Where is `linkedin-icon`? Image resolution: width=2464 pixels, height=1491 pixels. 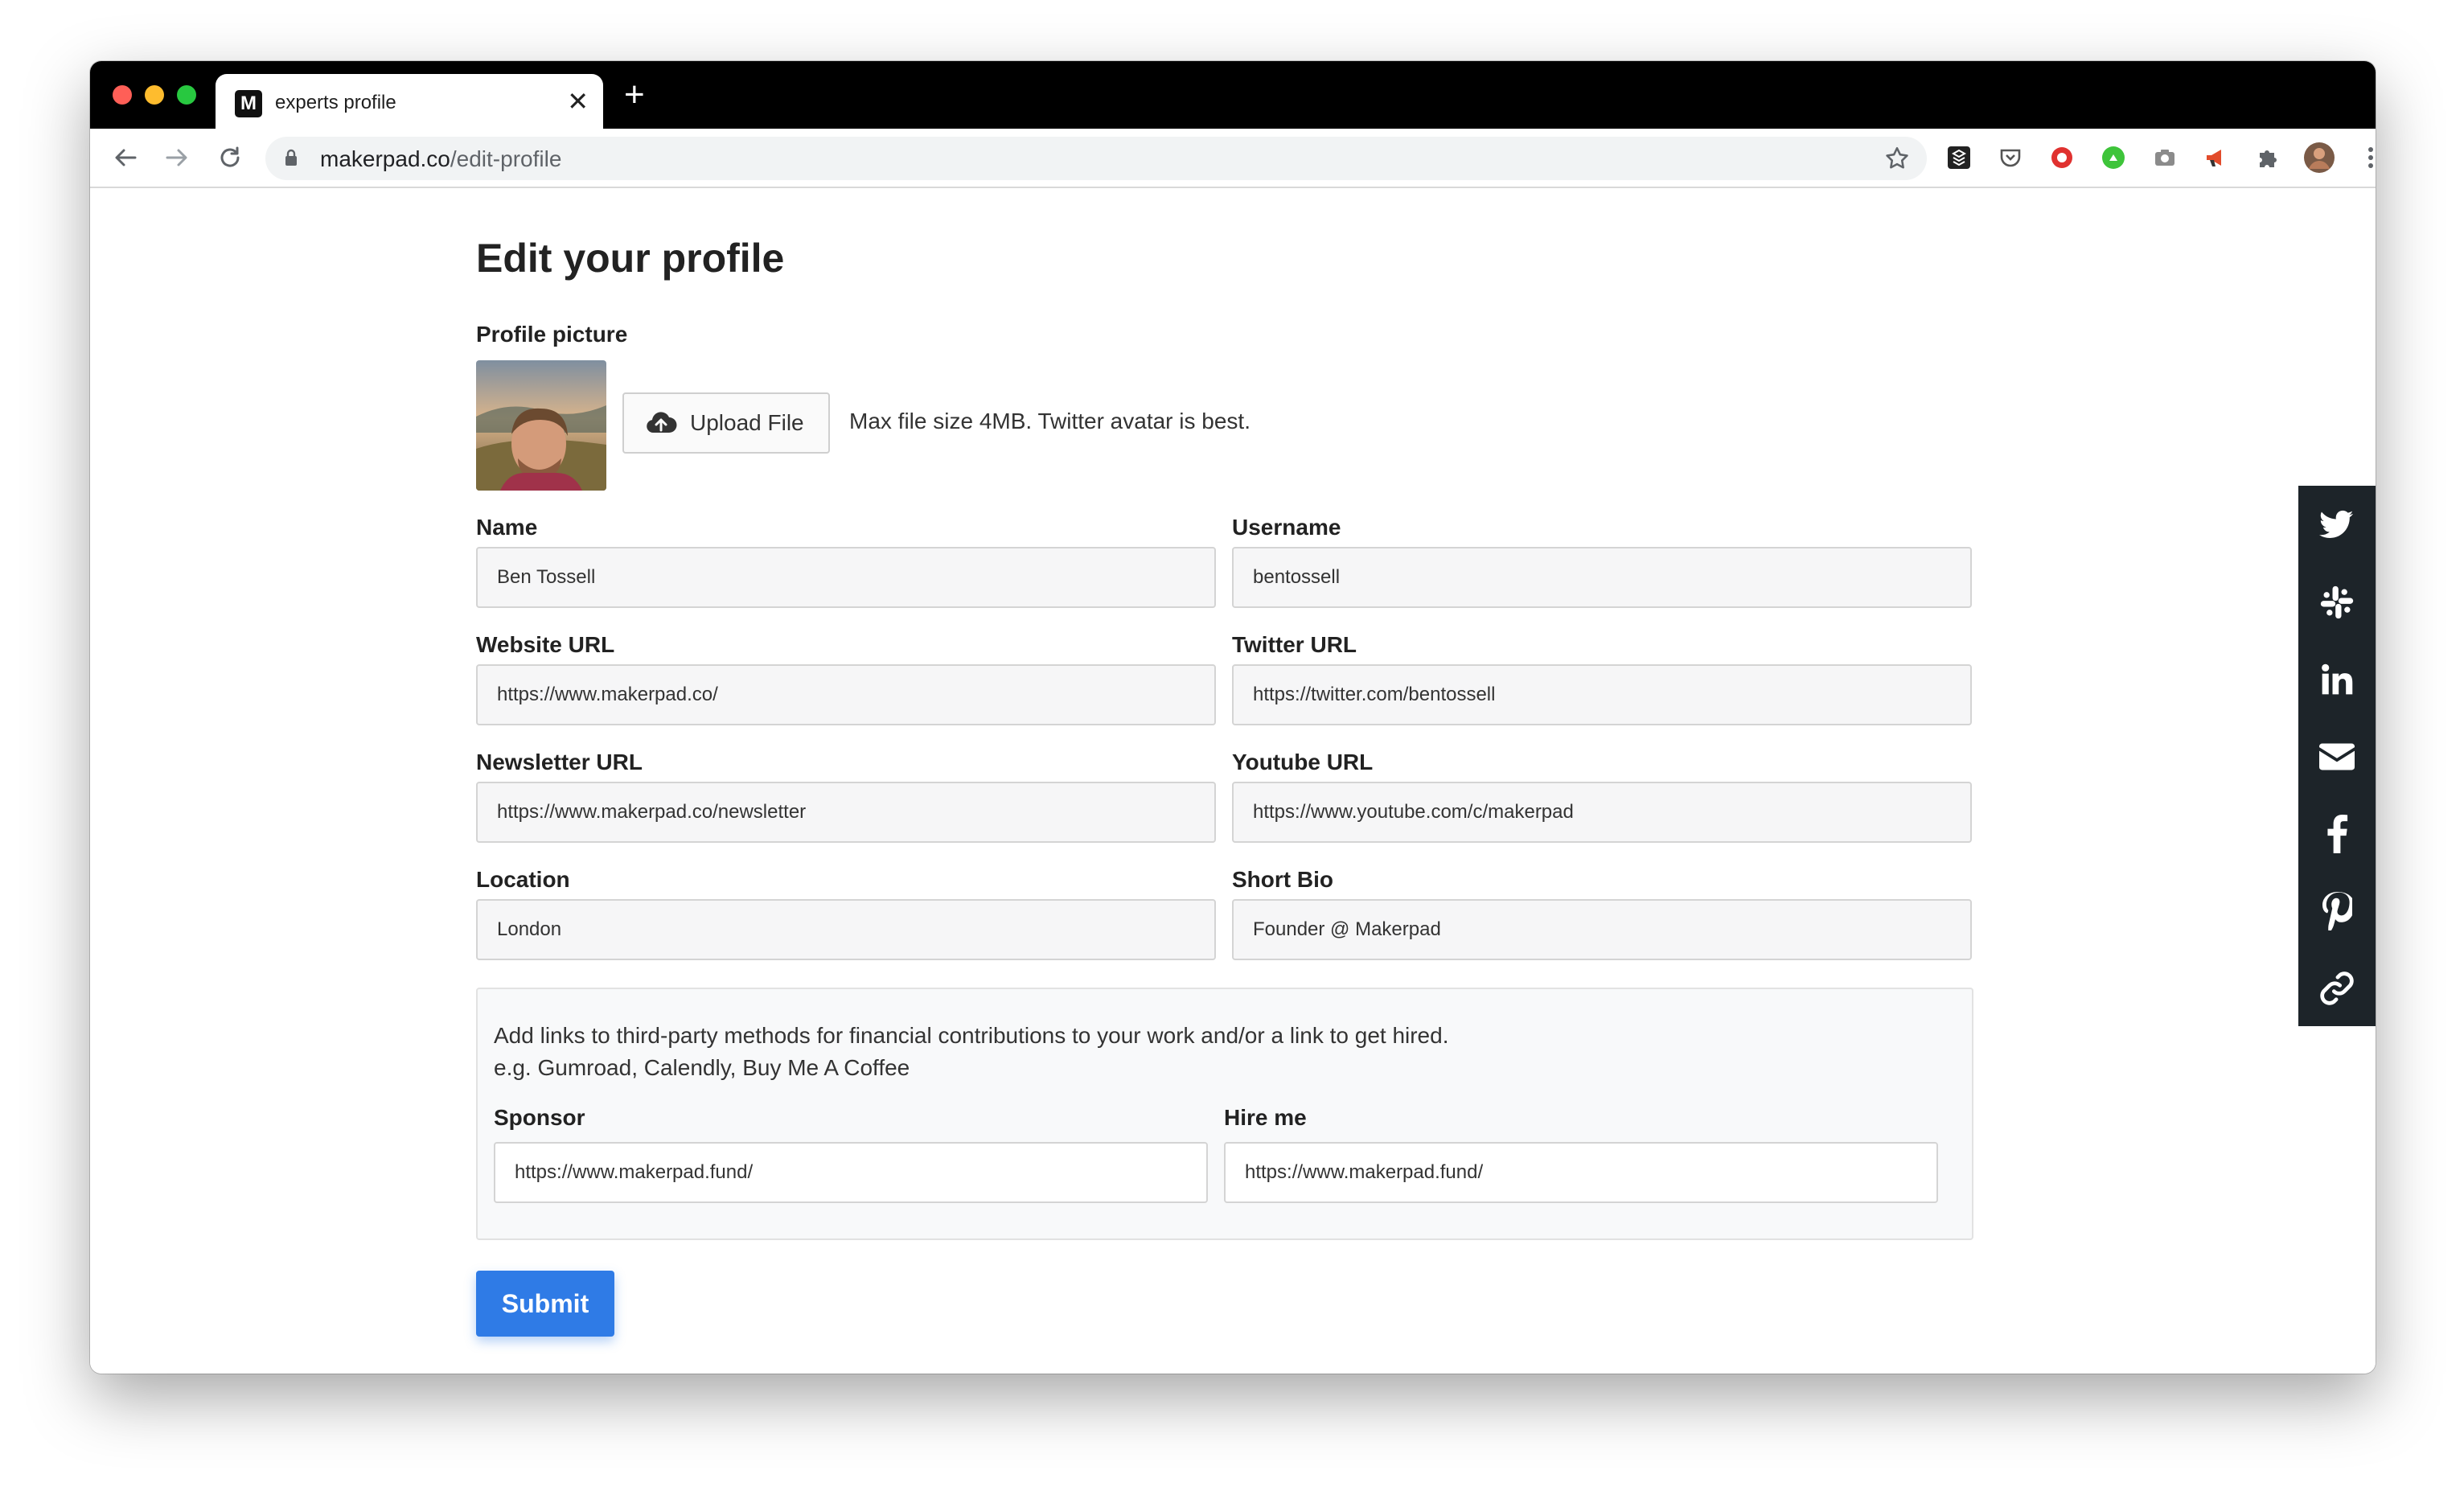
linkedin-icon is located at coordinates (2337, 679).